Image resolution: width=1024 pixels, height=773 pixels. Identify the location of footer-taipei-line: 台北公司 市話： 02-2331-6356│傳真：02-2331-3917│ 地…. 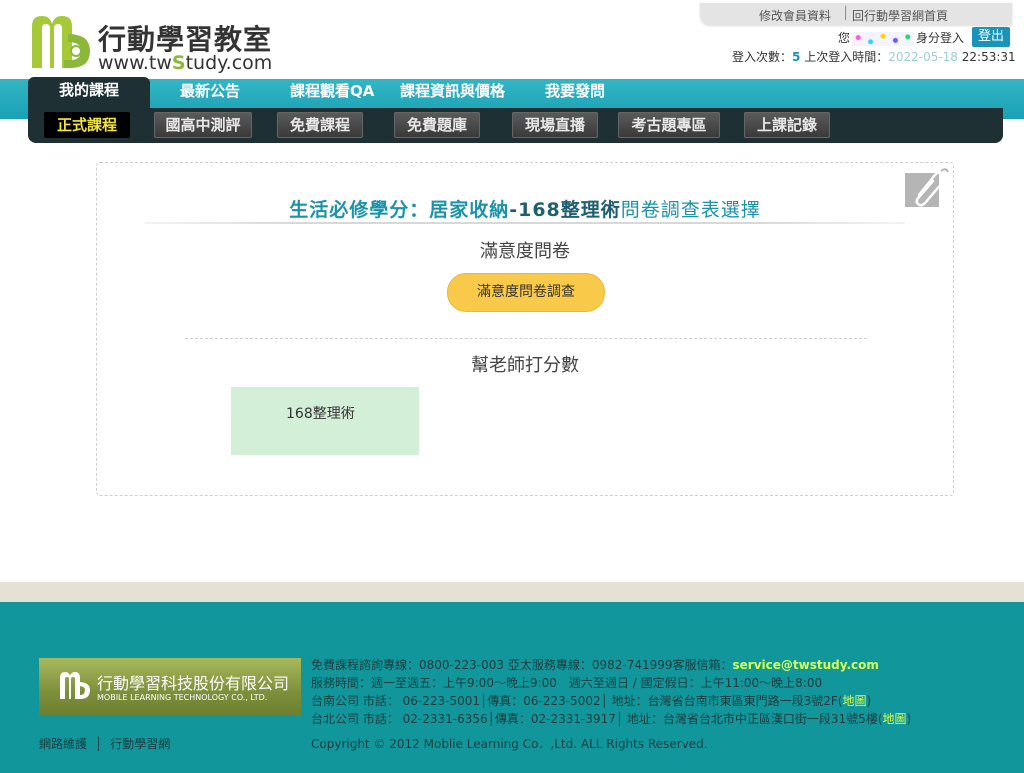
(611, 719).